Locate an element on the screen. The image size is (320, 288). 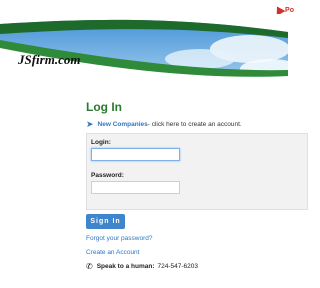
login-label: Login: is located at coordinates (101, 142).